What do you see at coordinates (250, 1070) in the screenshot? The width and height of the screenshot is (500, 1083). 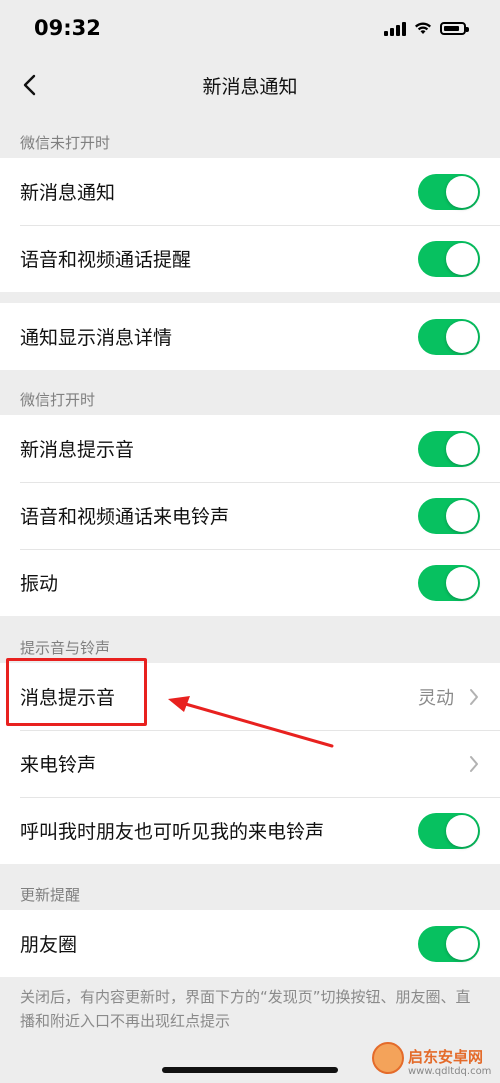 I see `home-indicator` at bounding box center [250, 1070].